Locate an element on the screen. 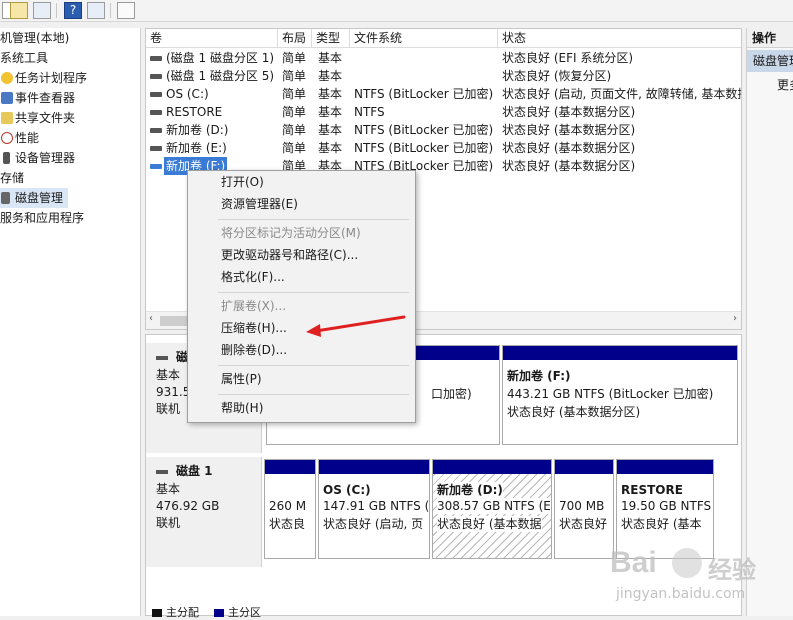 The image size is (793, 620). toolbar: ? is located at coordinates (396, 11).